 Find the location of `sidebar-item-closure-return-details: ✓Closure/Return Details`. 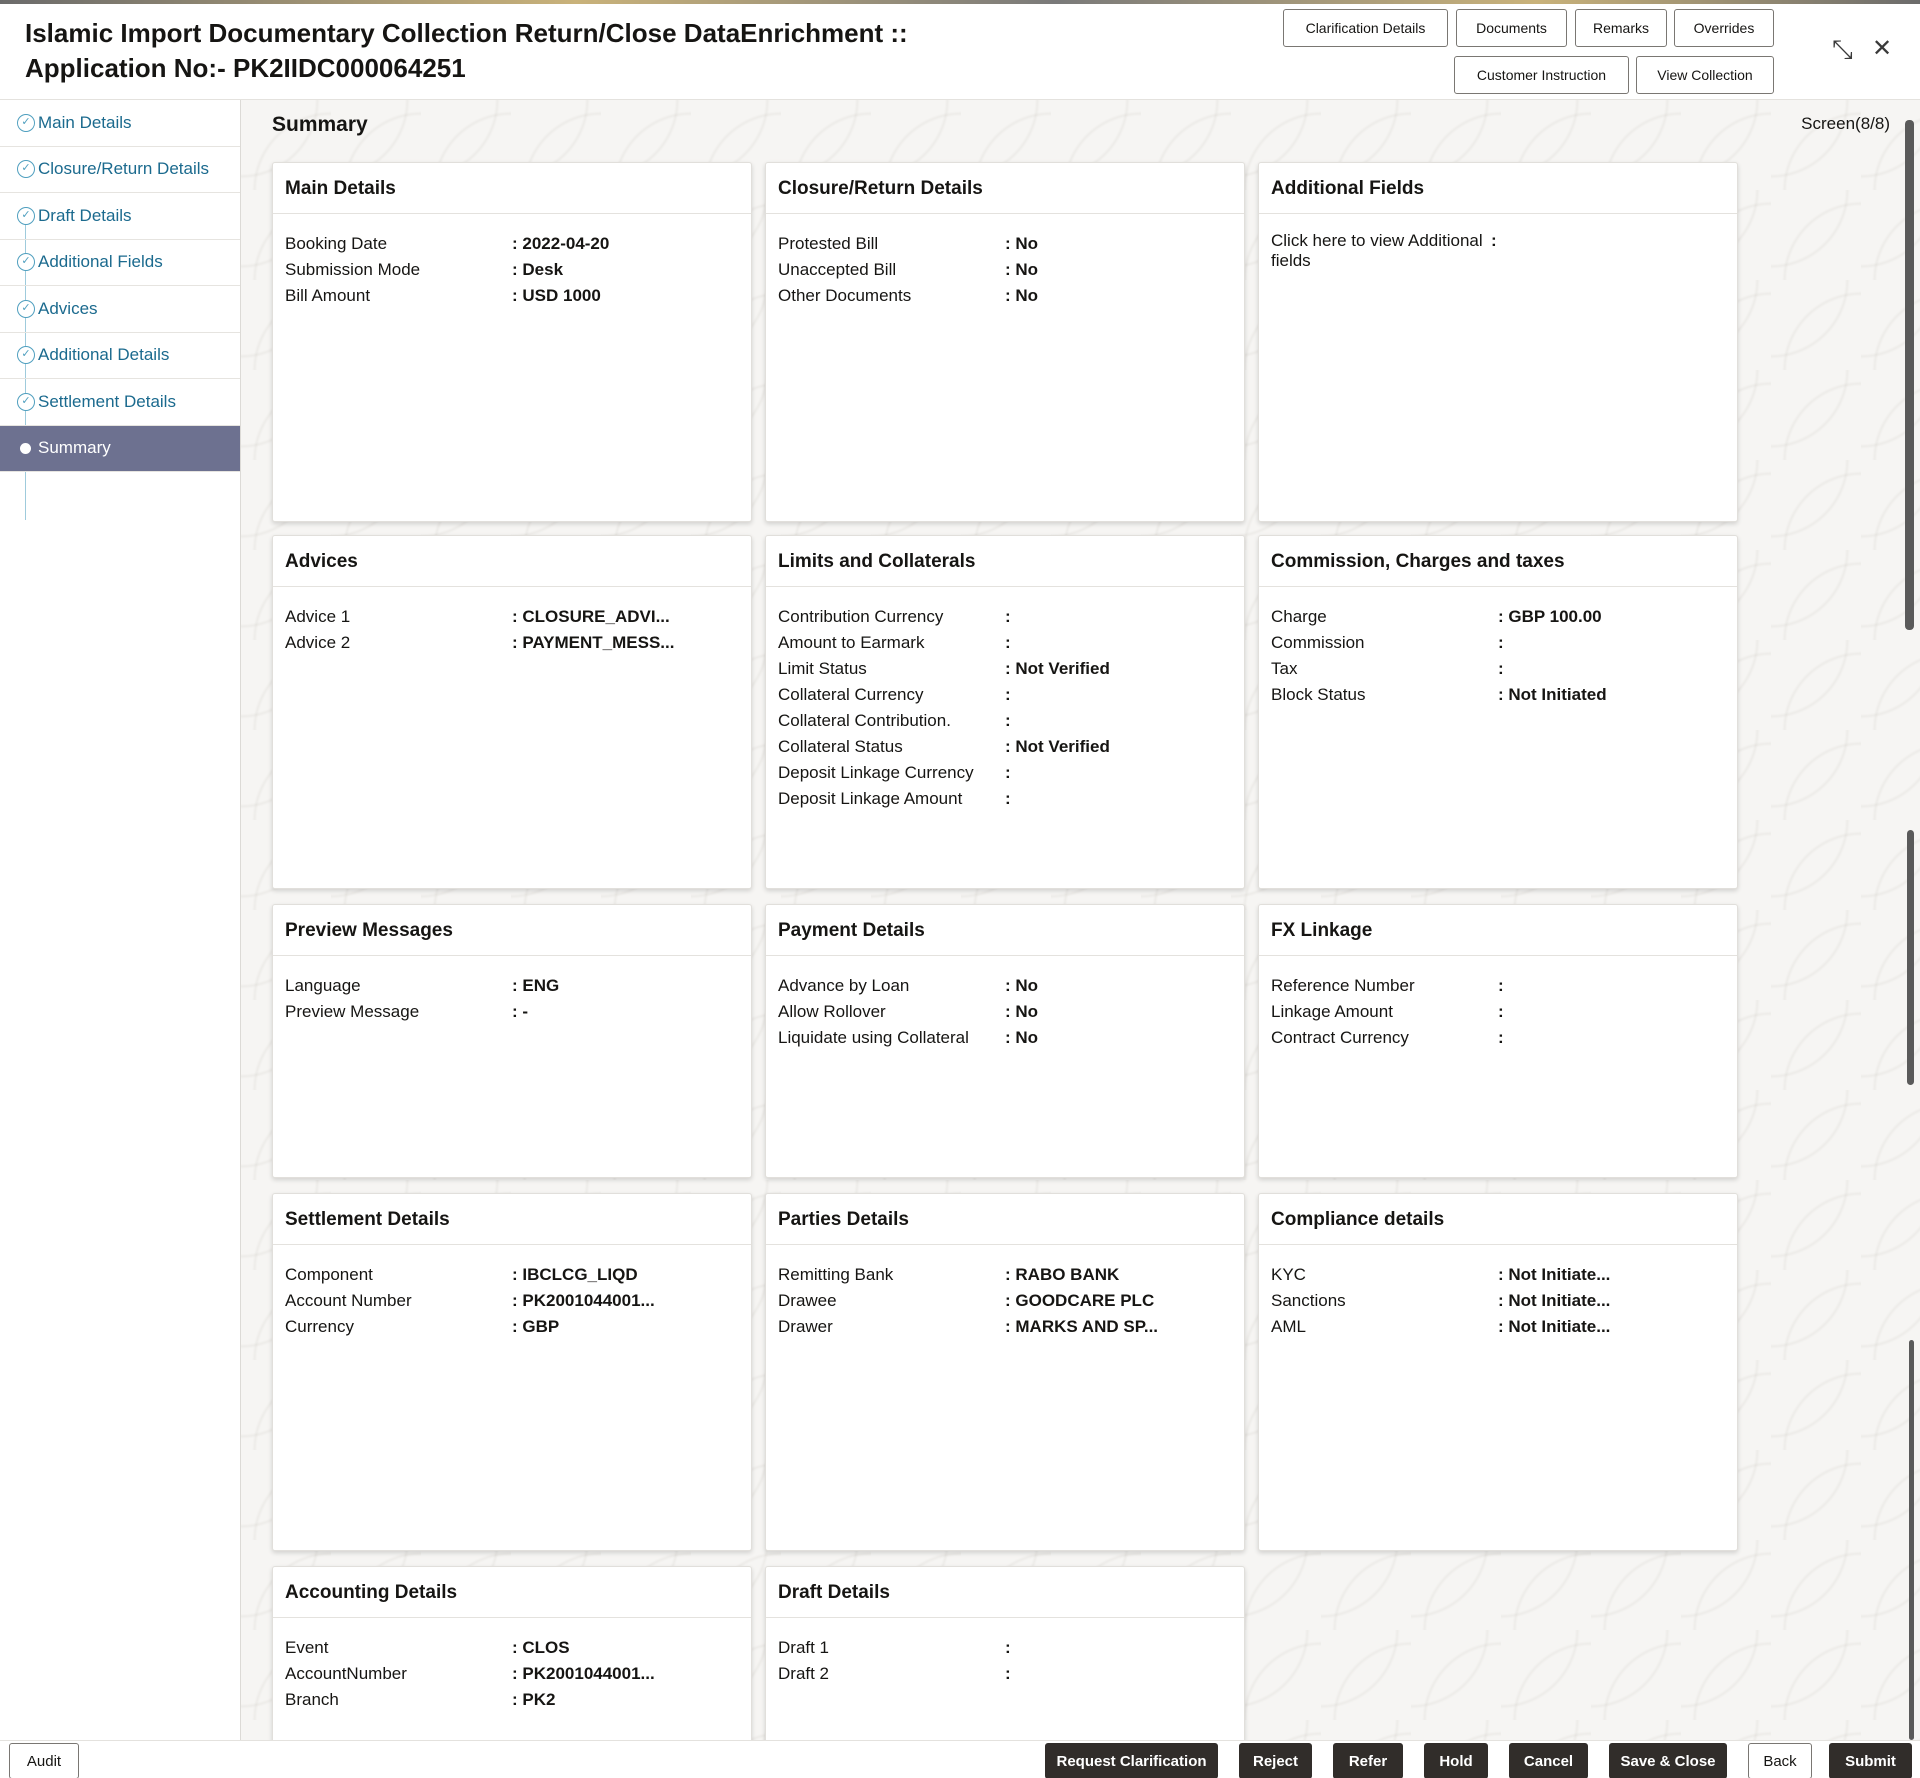

sidebar-item-closure-return-details: ✓Closure/Return Details is located at coordinates (120, 170).